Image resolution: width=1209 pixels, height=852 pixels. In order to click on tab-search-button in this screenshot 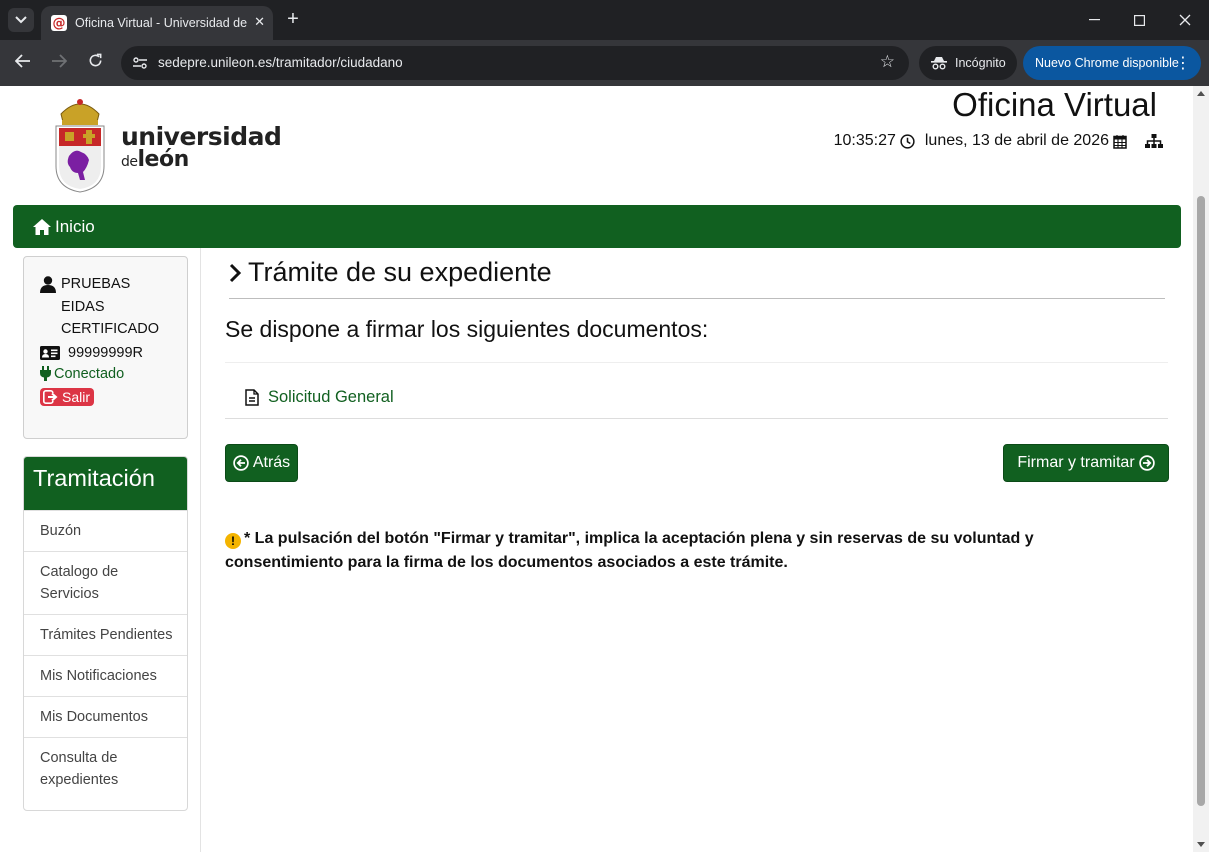, I will do `click(21, 20)`.